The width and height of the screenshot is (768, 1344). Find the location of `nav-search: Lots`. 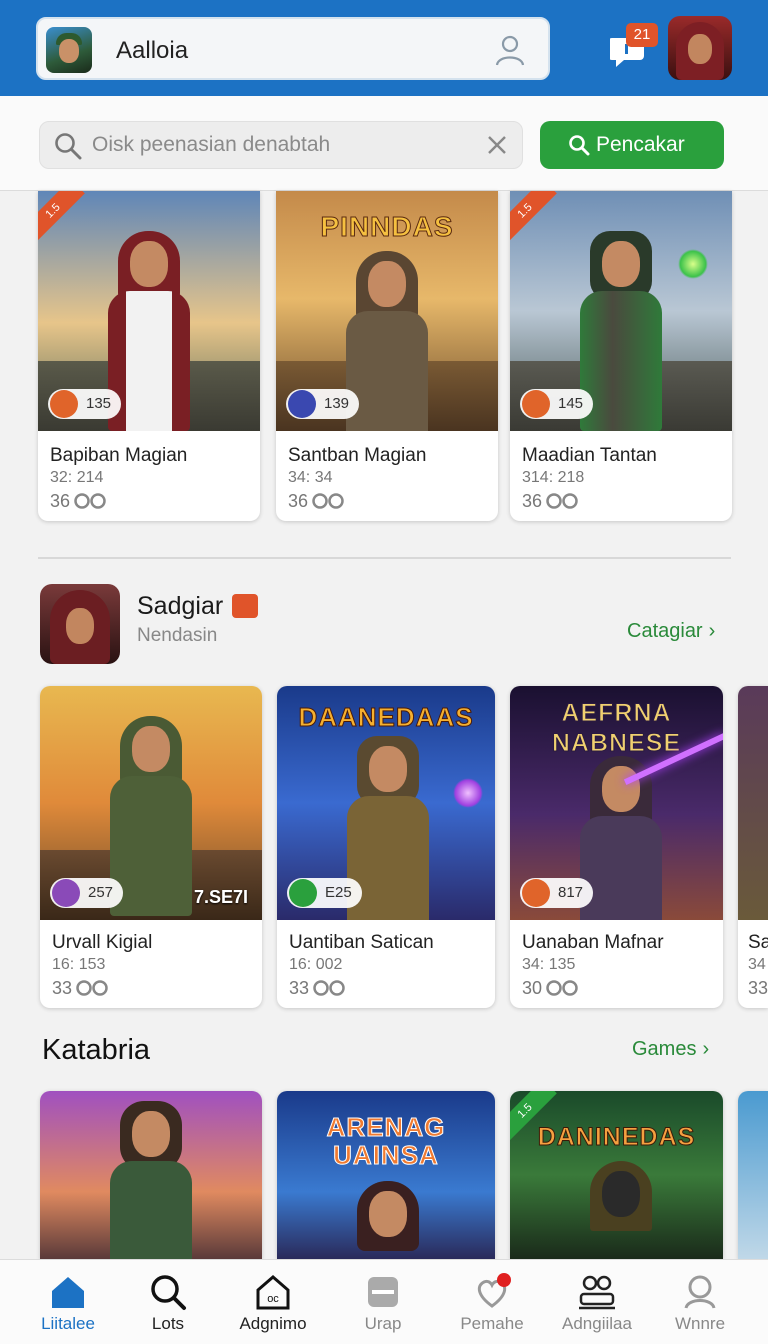

nav-search: Lots is located at coordinates (168, 1302).